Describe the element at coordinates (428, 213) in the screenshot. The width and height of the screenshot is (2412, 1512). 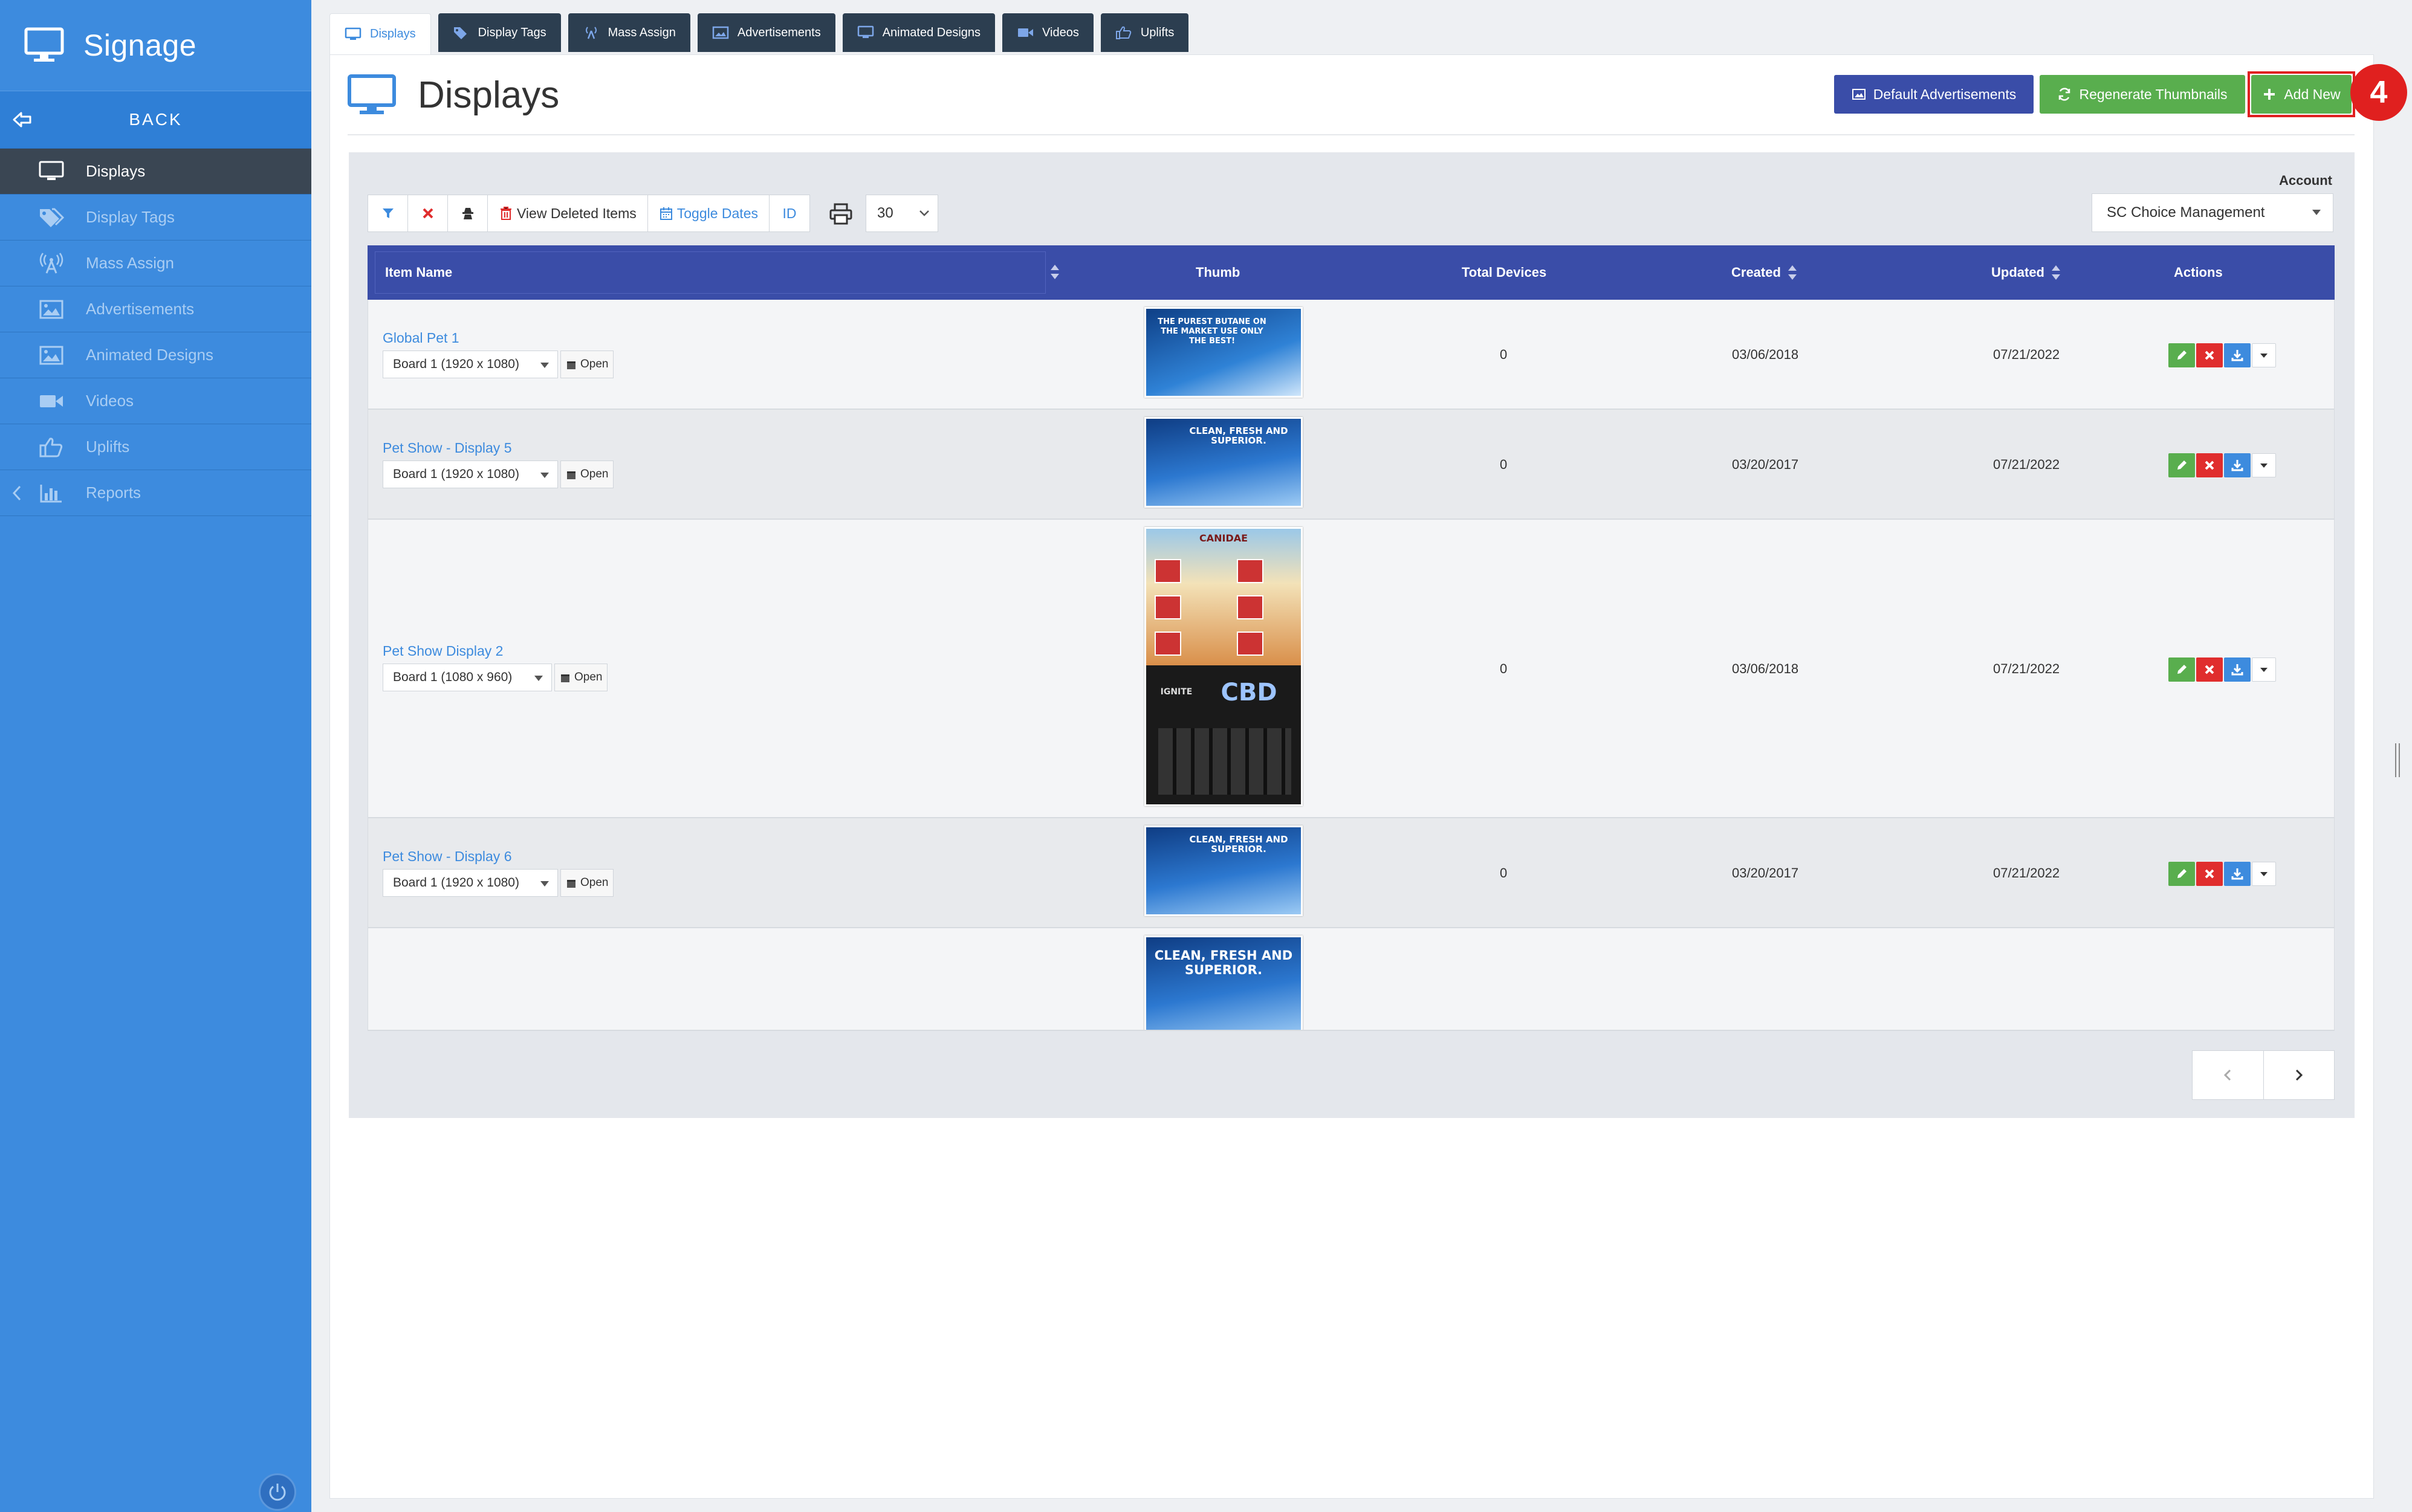
I see `clear-filter-button` at that location.